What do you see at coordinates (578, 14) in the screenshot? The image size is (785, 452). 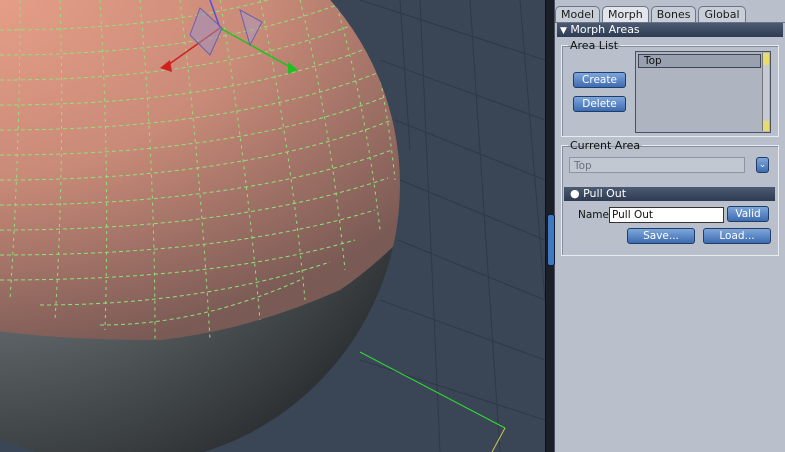 I see `tab-model: Model` at bounding box center [578, 14].